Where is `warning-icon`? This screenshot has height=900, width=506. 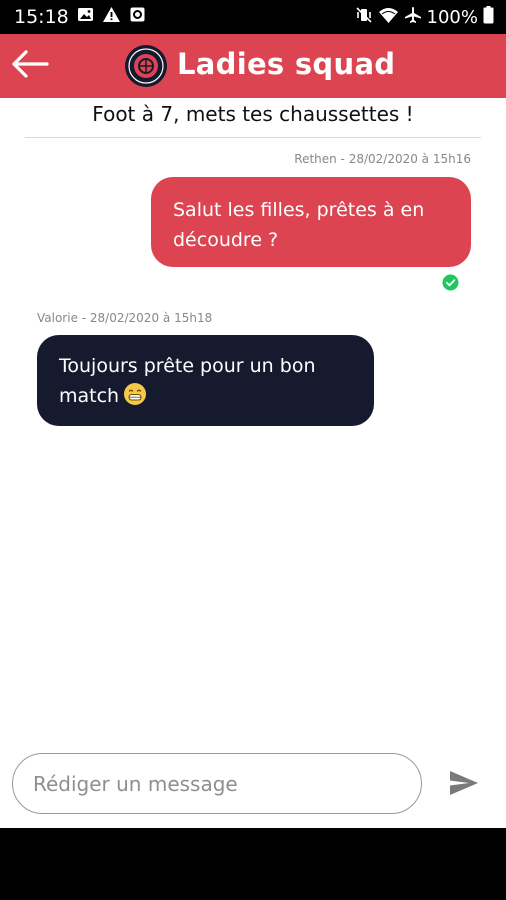
warning-icon is located at coordinates (111, 17).